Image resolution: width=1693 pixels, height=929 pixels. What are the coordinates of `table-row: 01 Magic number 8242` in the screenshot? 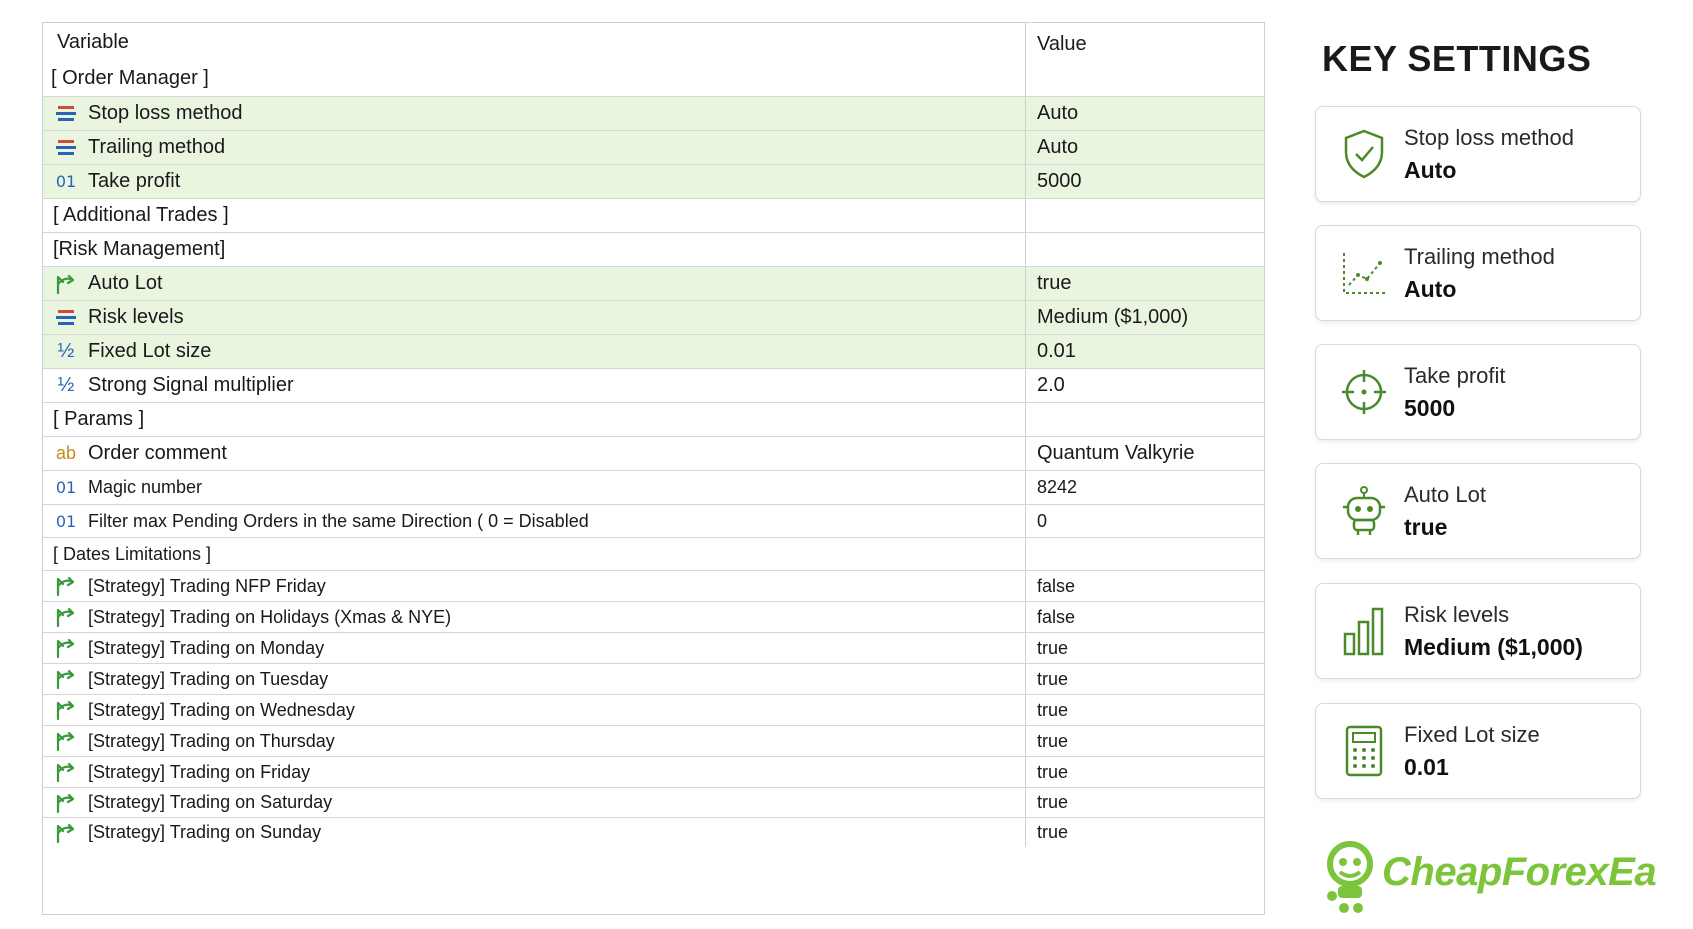 It's located at (653, 487).